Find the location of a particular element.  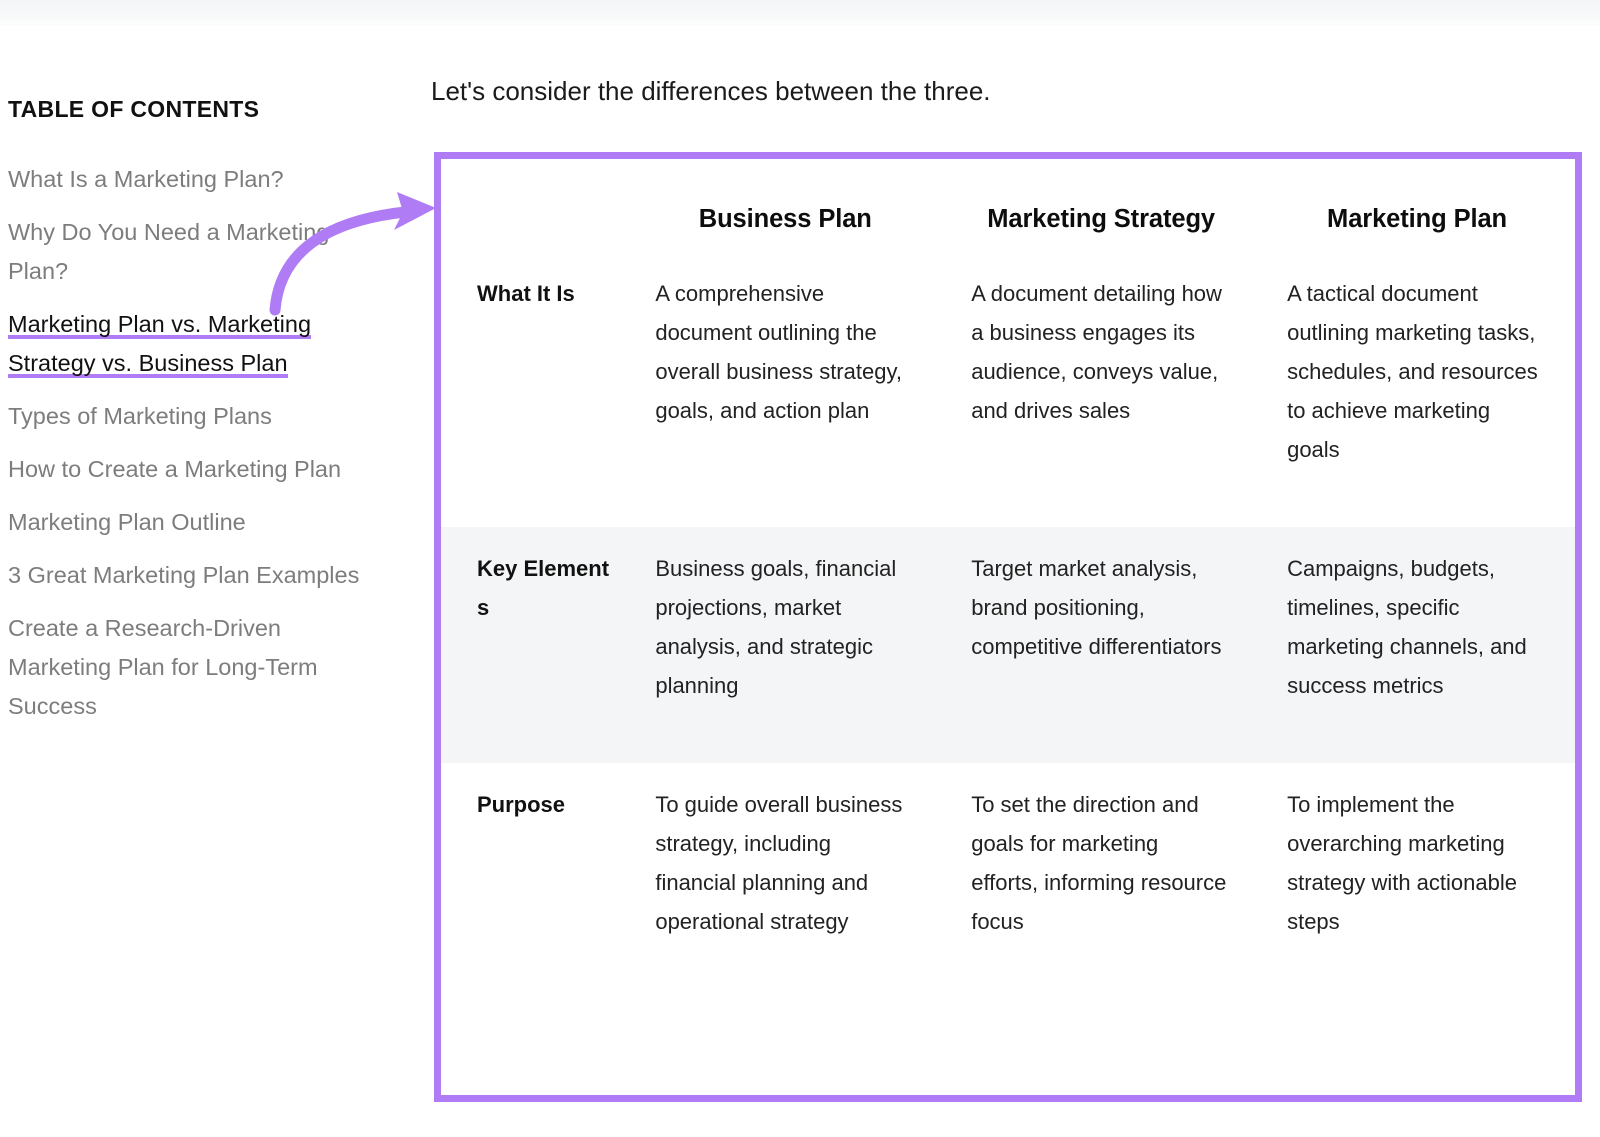

toc-item: Types of Marketing Plans is located at coordinates (188, 416).